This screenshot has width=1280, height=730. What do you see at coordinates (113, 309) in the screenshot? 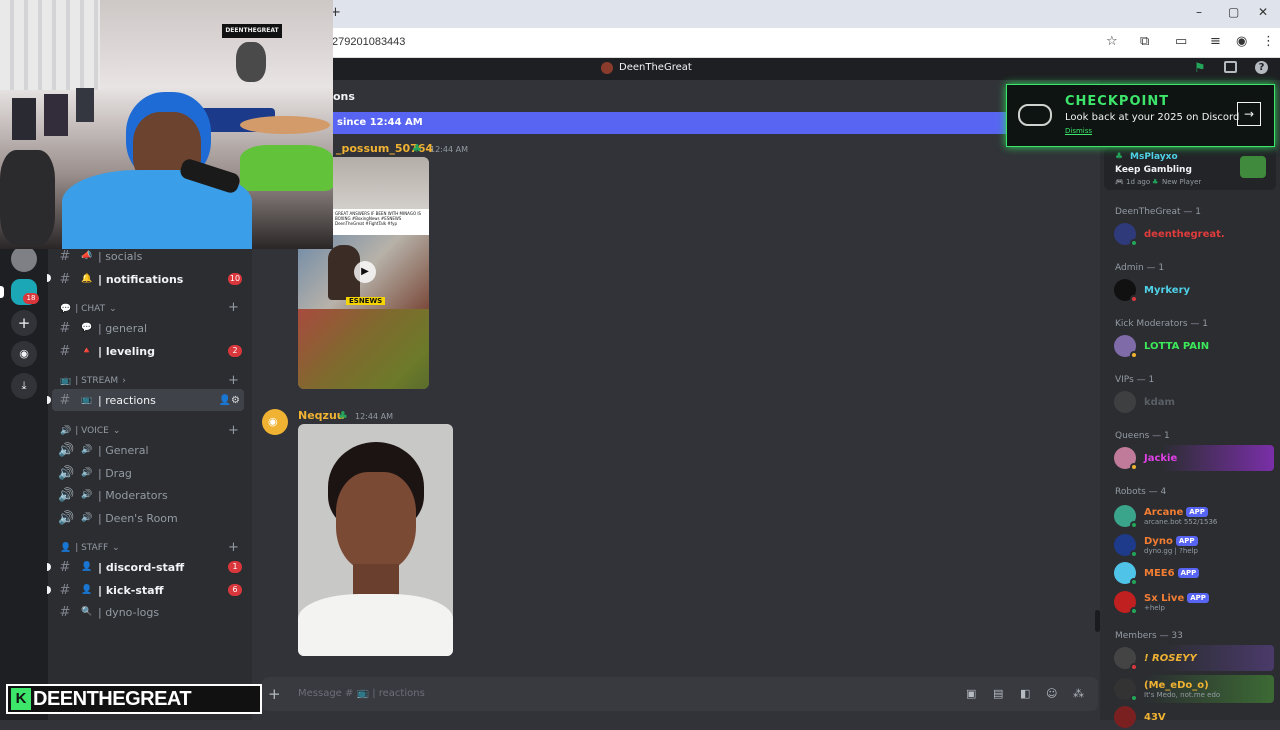
I see `chevron-down-icon: ⌄` at bounding box center [113, 309].